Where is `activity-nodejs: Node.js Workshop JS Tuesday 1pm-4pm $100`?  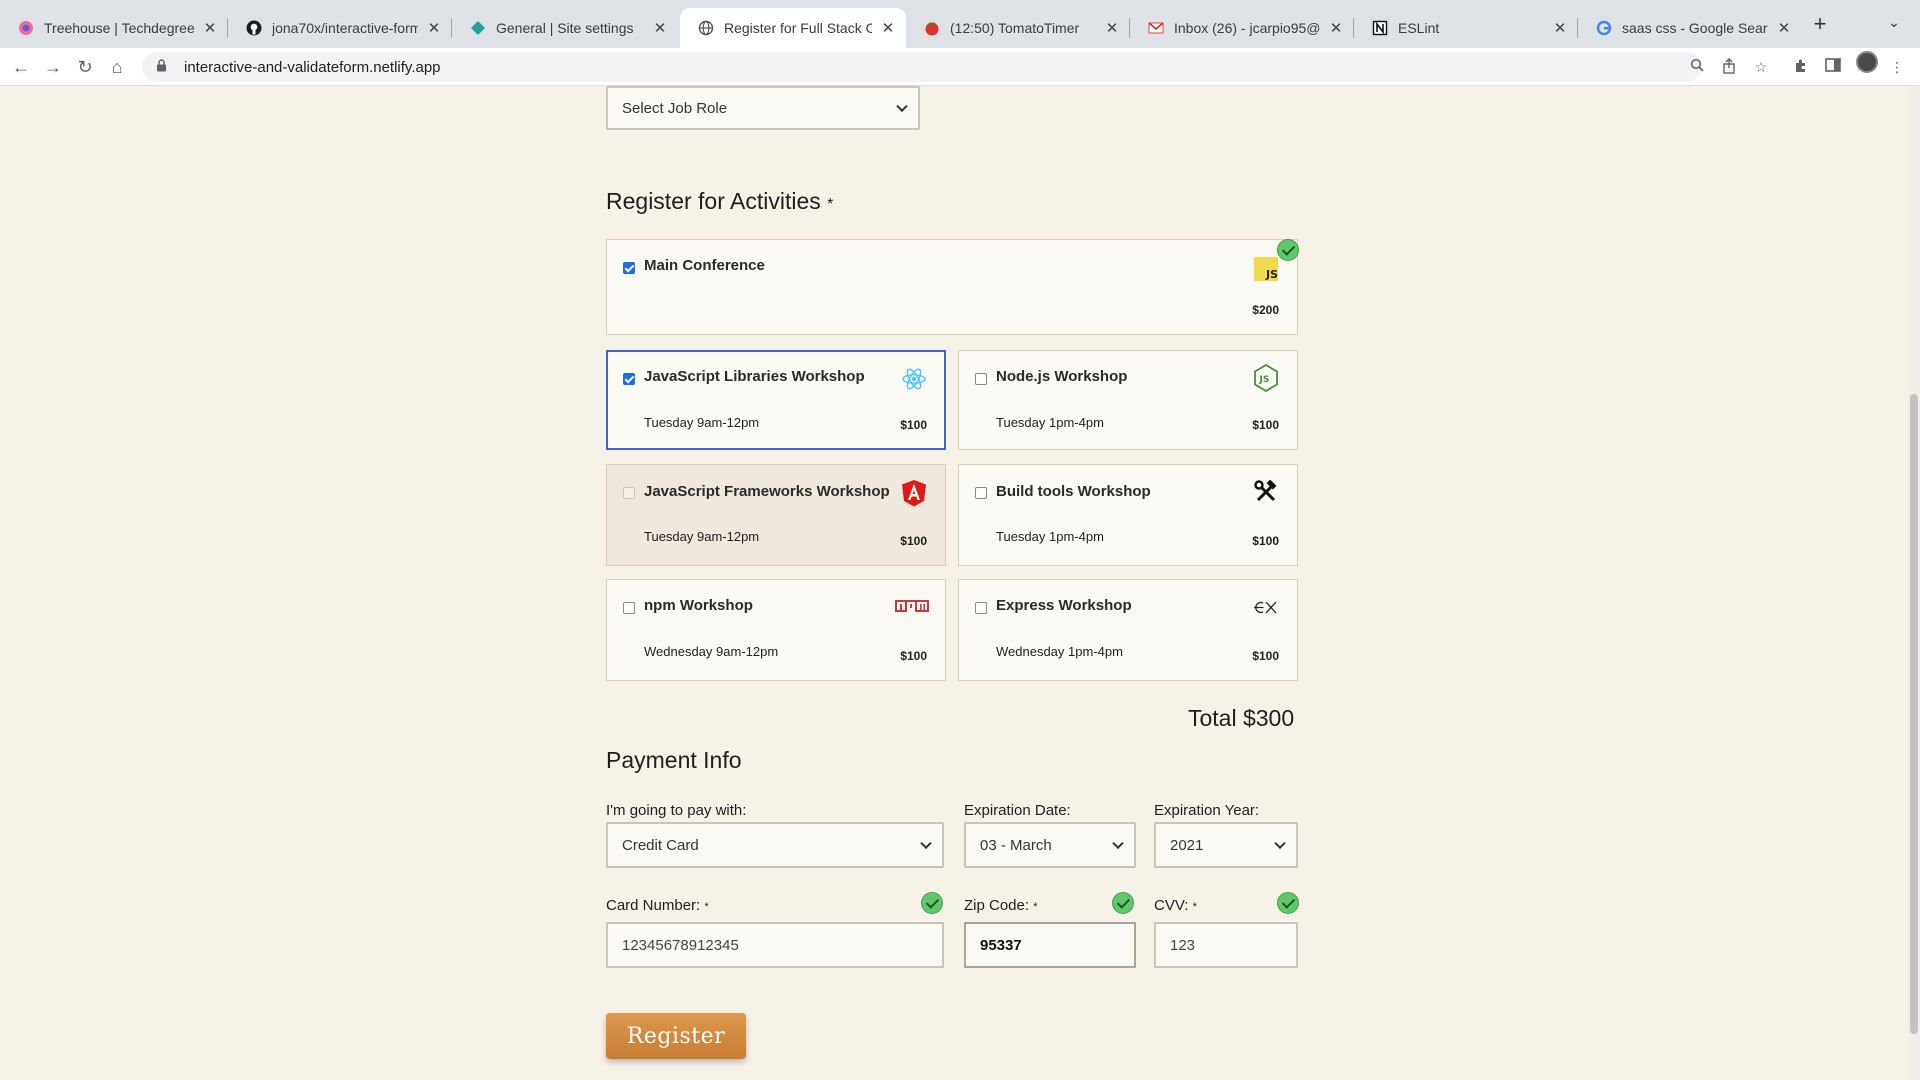
activity-nodejs: Node.js Workshop JS Tuesday 1pm-4pm $100 is located at coordinates (1128, 400).